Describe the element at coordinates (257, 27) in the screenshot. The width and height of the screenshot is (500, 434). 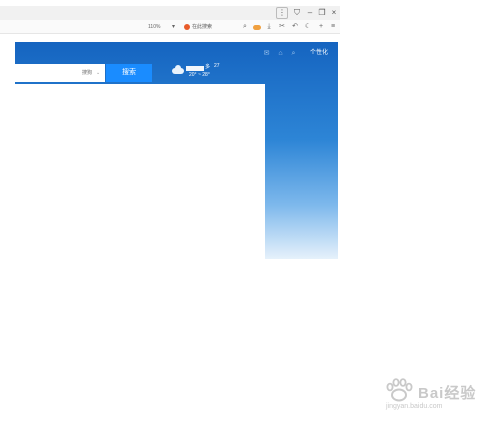
I see `cloud-sync-icon` at that location.